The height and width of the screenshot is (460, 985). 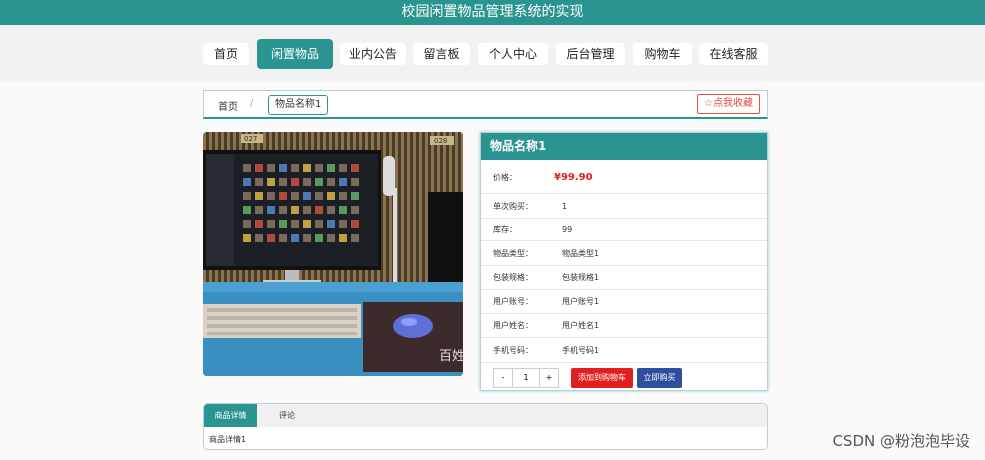 What do you see at coordinates (513, 301) in the screenshot?
I see `account-label: 用户账号：` at bounding box center [513, 301].